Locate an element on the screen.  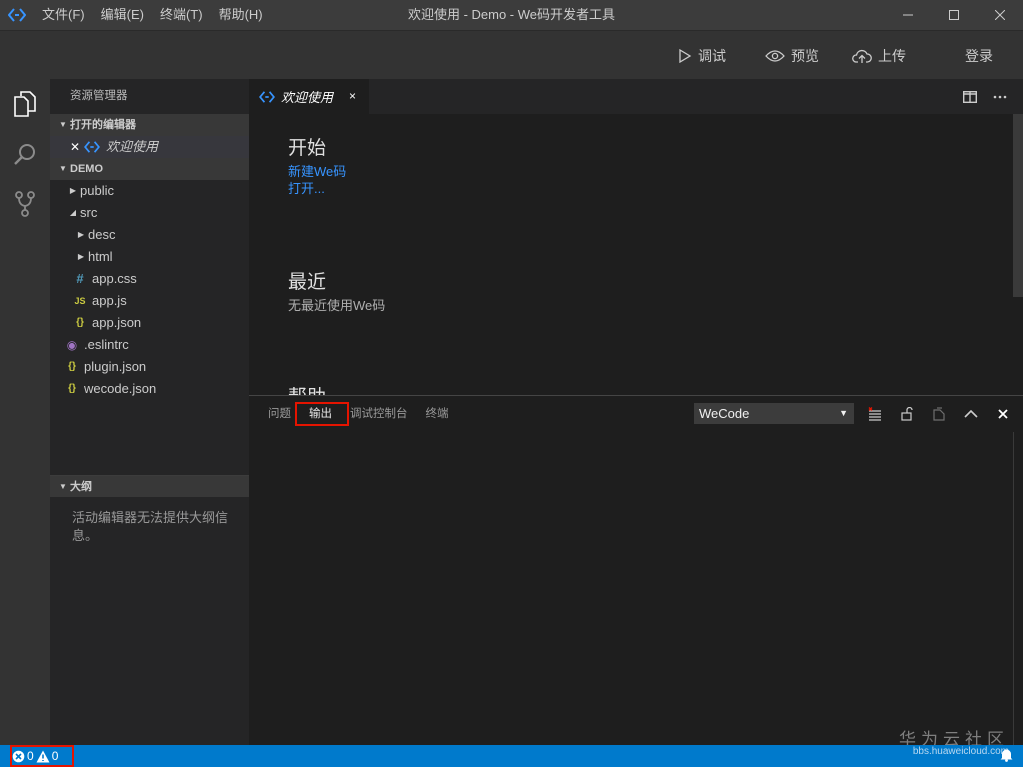
more-actions-button is located at coordinates (1000, 96).